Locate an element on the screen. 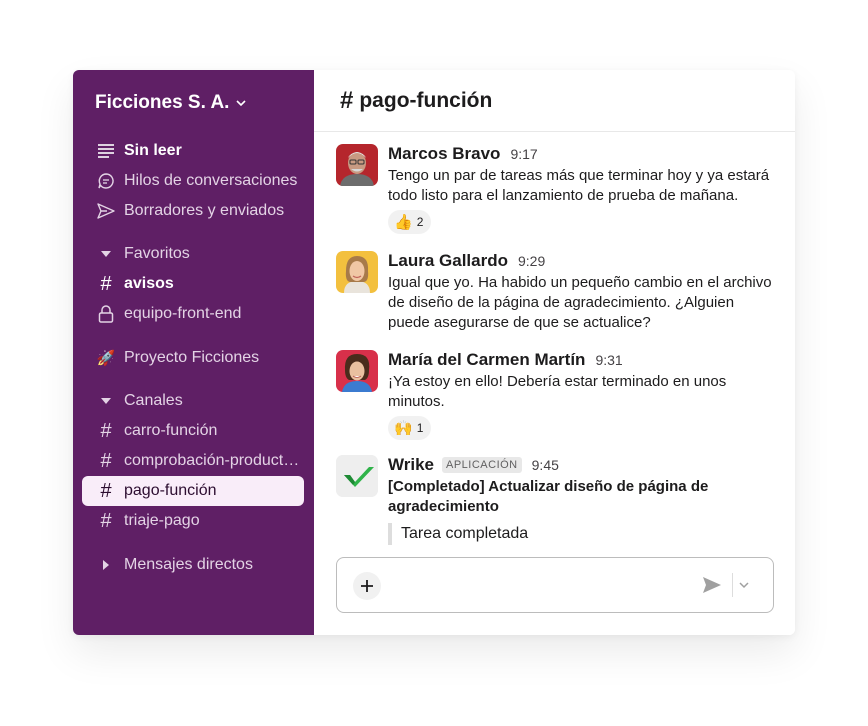 This screenshot has height=726, width=868. workspace-switcher: Ficciones S. A. is located at coordinates (171, 103).